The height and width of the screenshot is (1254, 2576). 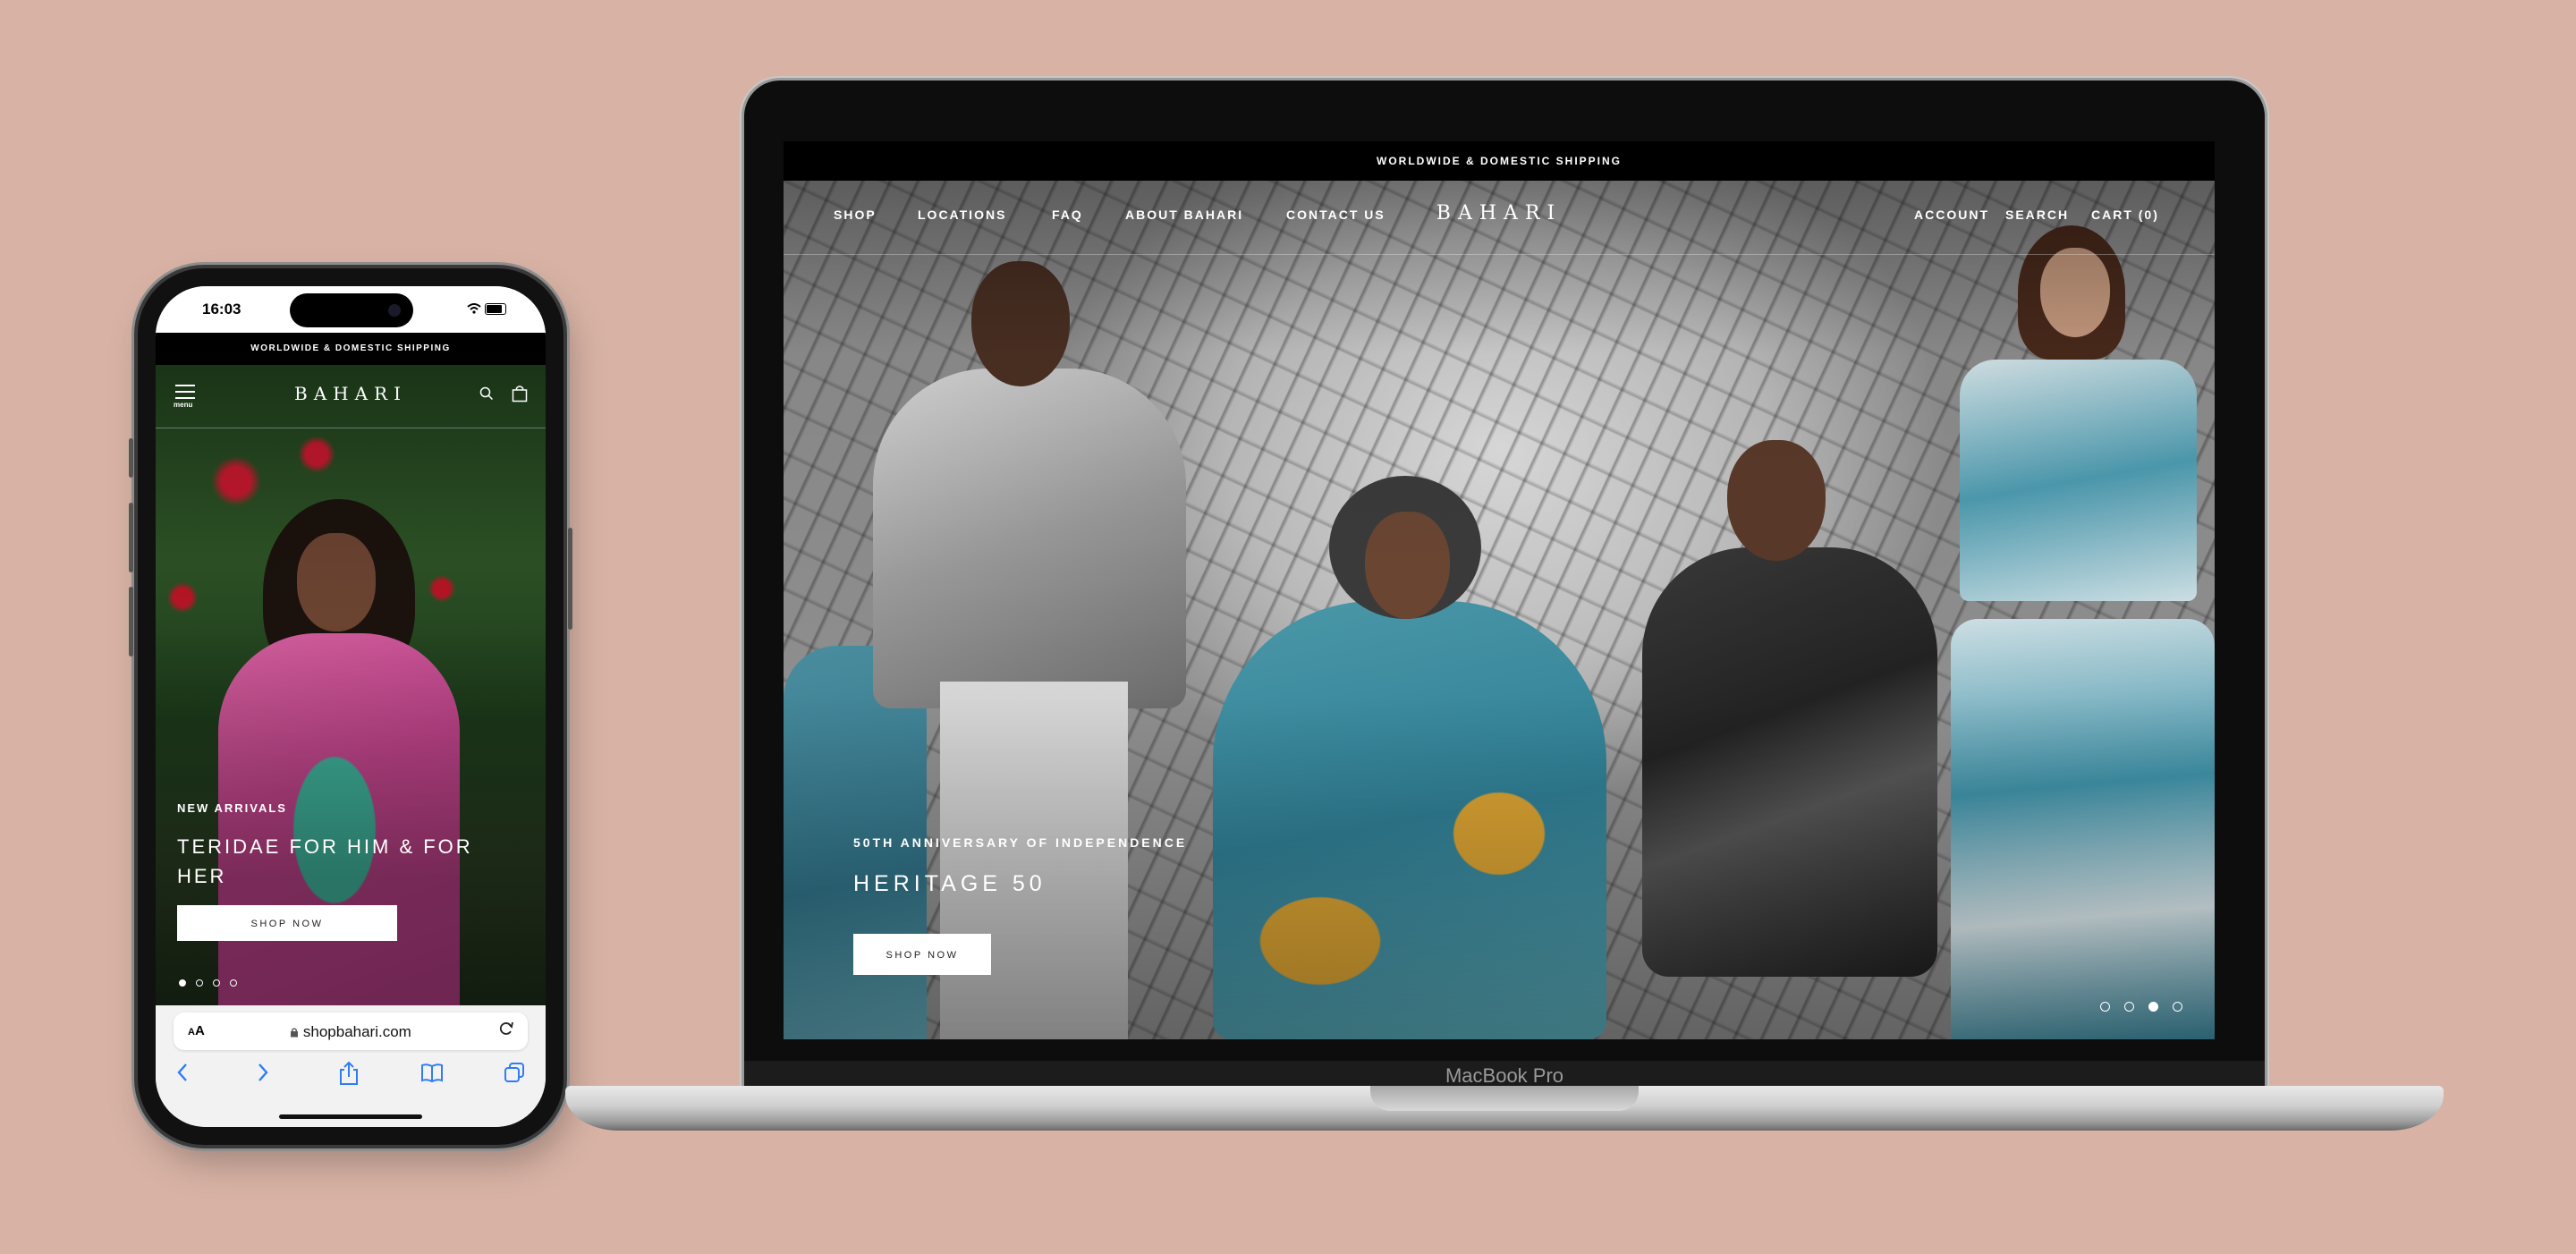 What do you see at coordinates (520, 393) in the screenshot?
I see `cart-bag-icon` at bounding box center [520, 393].